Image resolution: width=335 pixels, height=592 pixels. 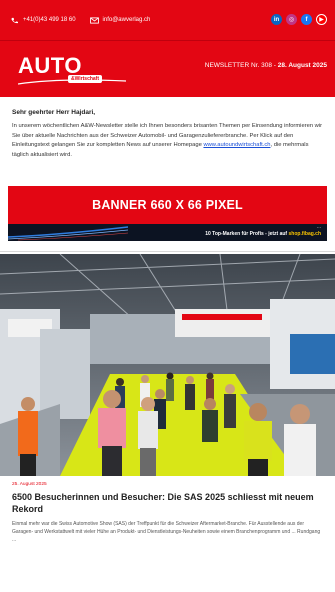 I want to click on banner-placeholder: BANNER 660 X 66 PIXEL, so click(x=167, y=205).